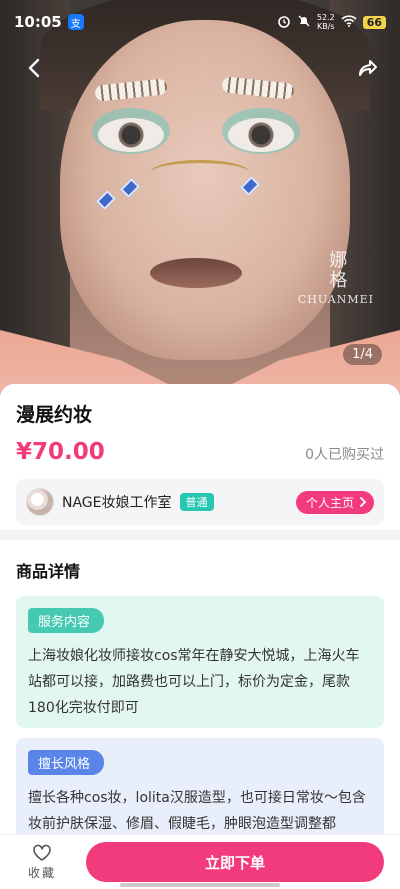 This screenshot has height=889, width=400. Describe the element at coordinates (261, 135) in the screenshot. I see `image-eye-right` at that location.